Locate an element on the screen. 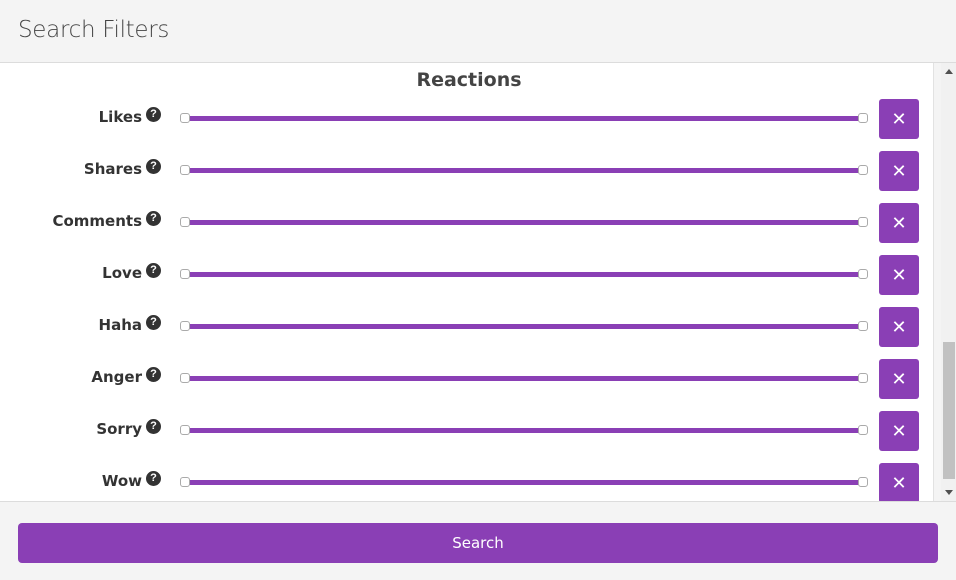 This screenshot has height=580, width=956. filter-row-likes: Likes? ✕ is located at coordinates (467, 120).